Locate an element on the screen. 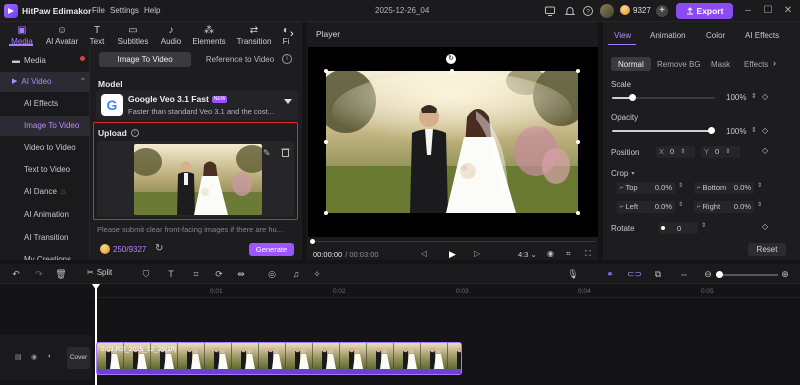 The image size is (800, 385). opacity-slider-fill is located at coordinates (662, 131).